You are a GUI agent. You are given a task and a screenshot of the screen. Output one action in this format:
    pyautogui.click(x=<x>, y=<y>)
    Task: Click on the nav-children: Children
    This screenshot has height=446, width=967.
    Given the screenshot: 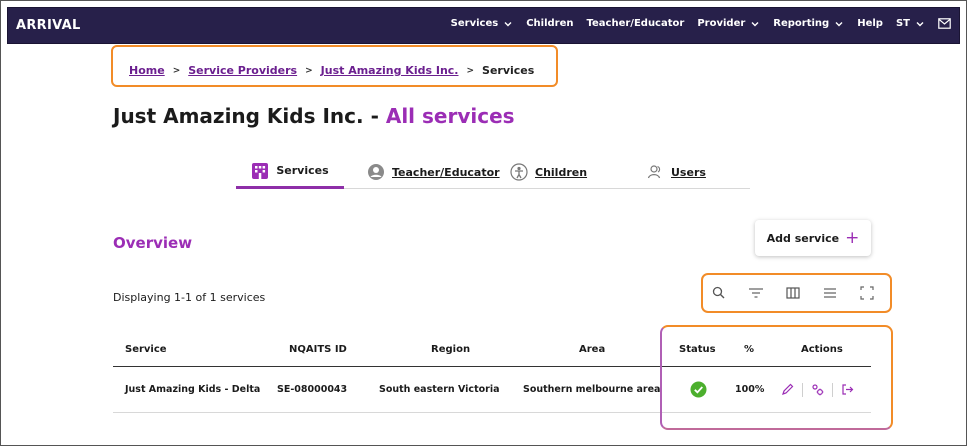 What is the action you would take?
    pyautogui.click(x=549, y=23)
    